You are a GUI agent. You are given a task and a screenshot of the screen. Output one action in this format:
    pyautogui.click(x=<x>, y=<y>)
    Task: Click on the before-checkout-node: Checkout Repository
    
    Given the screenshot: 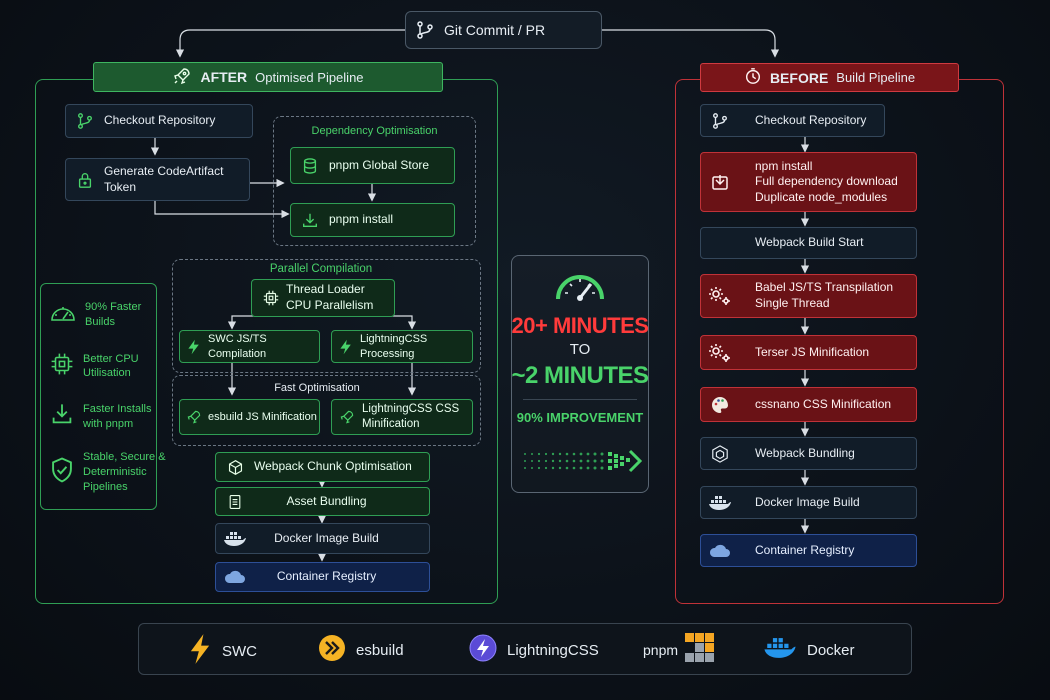 What is the action you would take?
    pyautogui.click(x=792, y=120)
    